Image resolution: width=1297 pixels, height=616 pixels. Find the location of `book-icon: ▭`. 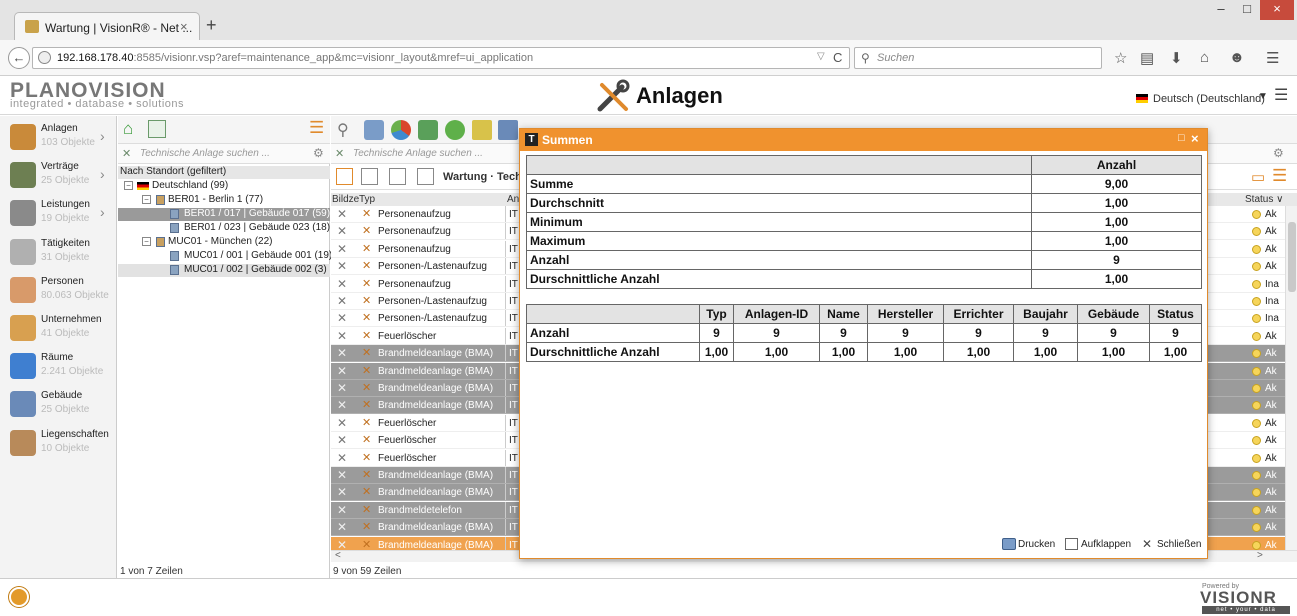

book-icon: ▭ is located at coordinates (1258, 177).